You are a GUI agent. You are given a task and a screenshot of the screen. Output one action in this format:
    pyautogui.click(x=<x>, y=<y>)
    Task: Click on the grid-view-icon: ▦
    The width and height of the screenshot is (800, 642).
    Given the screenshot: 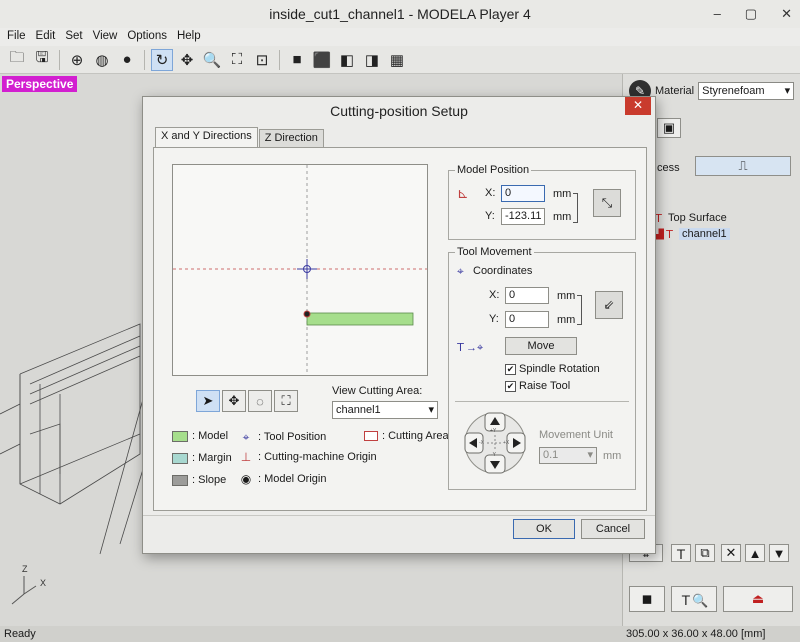 What is the action you would take?
    pyautogui.click(x=397, y=60)
    